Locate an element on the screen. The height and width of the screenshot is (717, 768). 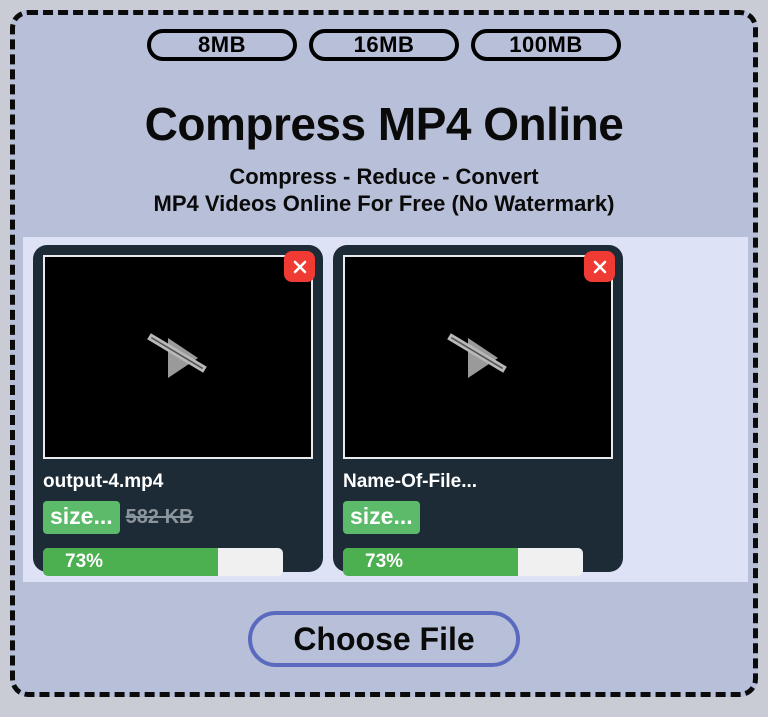
page-title: Compress MP4 Online is located at coordinates (384, 124).